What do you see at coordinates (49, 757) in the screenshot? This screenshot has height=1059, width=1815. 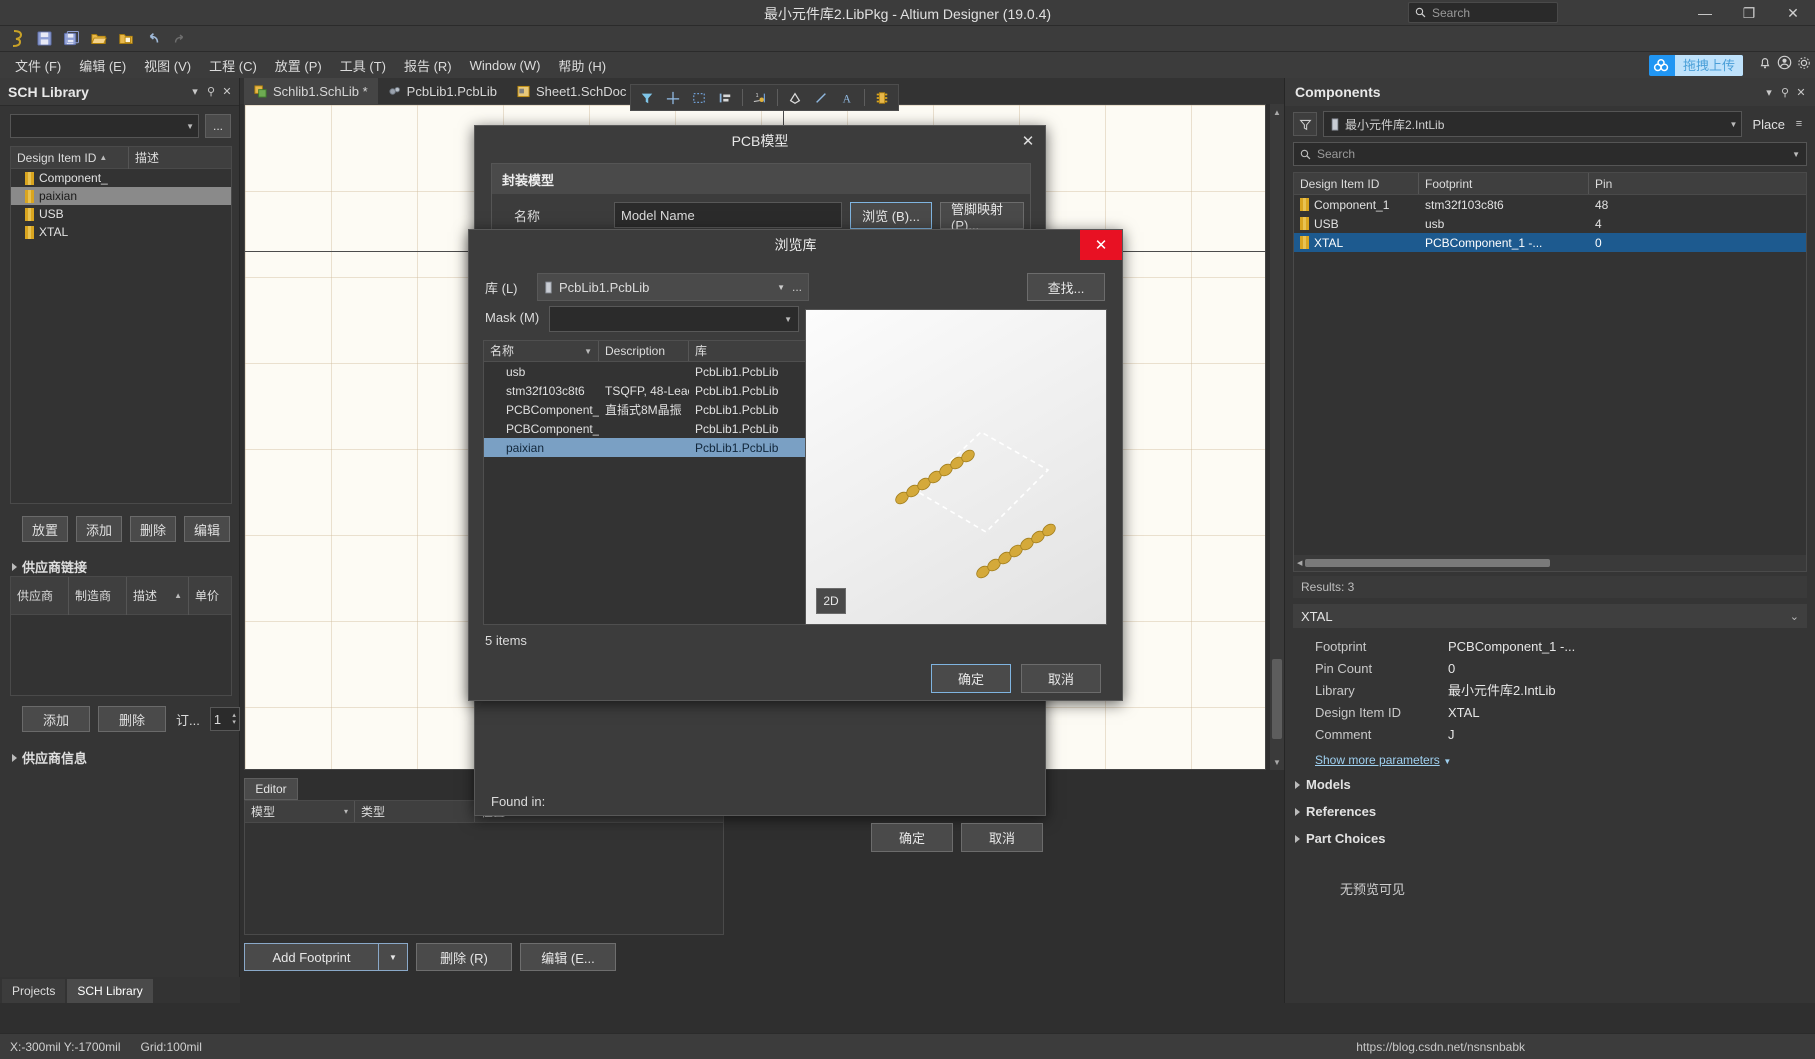 I see `supplier-info-section-header: 供应商信息` at bounding box center [49, 757].